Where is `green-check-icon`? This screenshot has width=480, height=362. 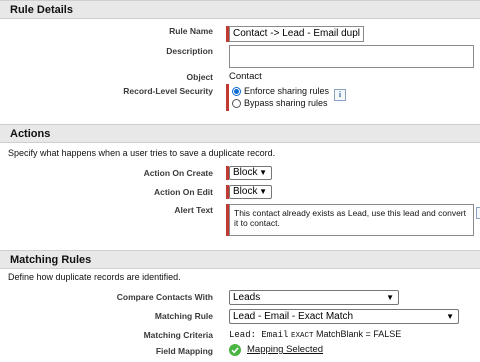
green-check-icon is located at coordinates (235, 349).